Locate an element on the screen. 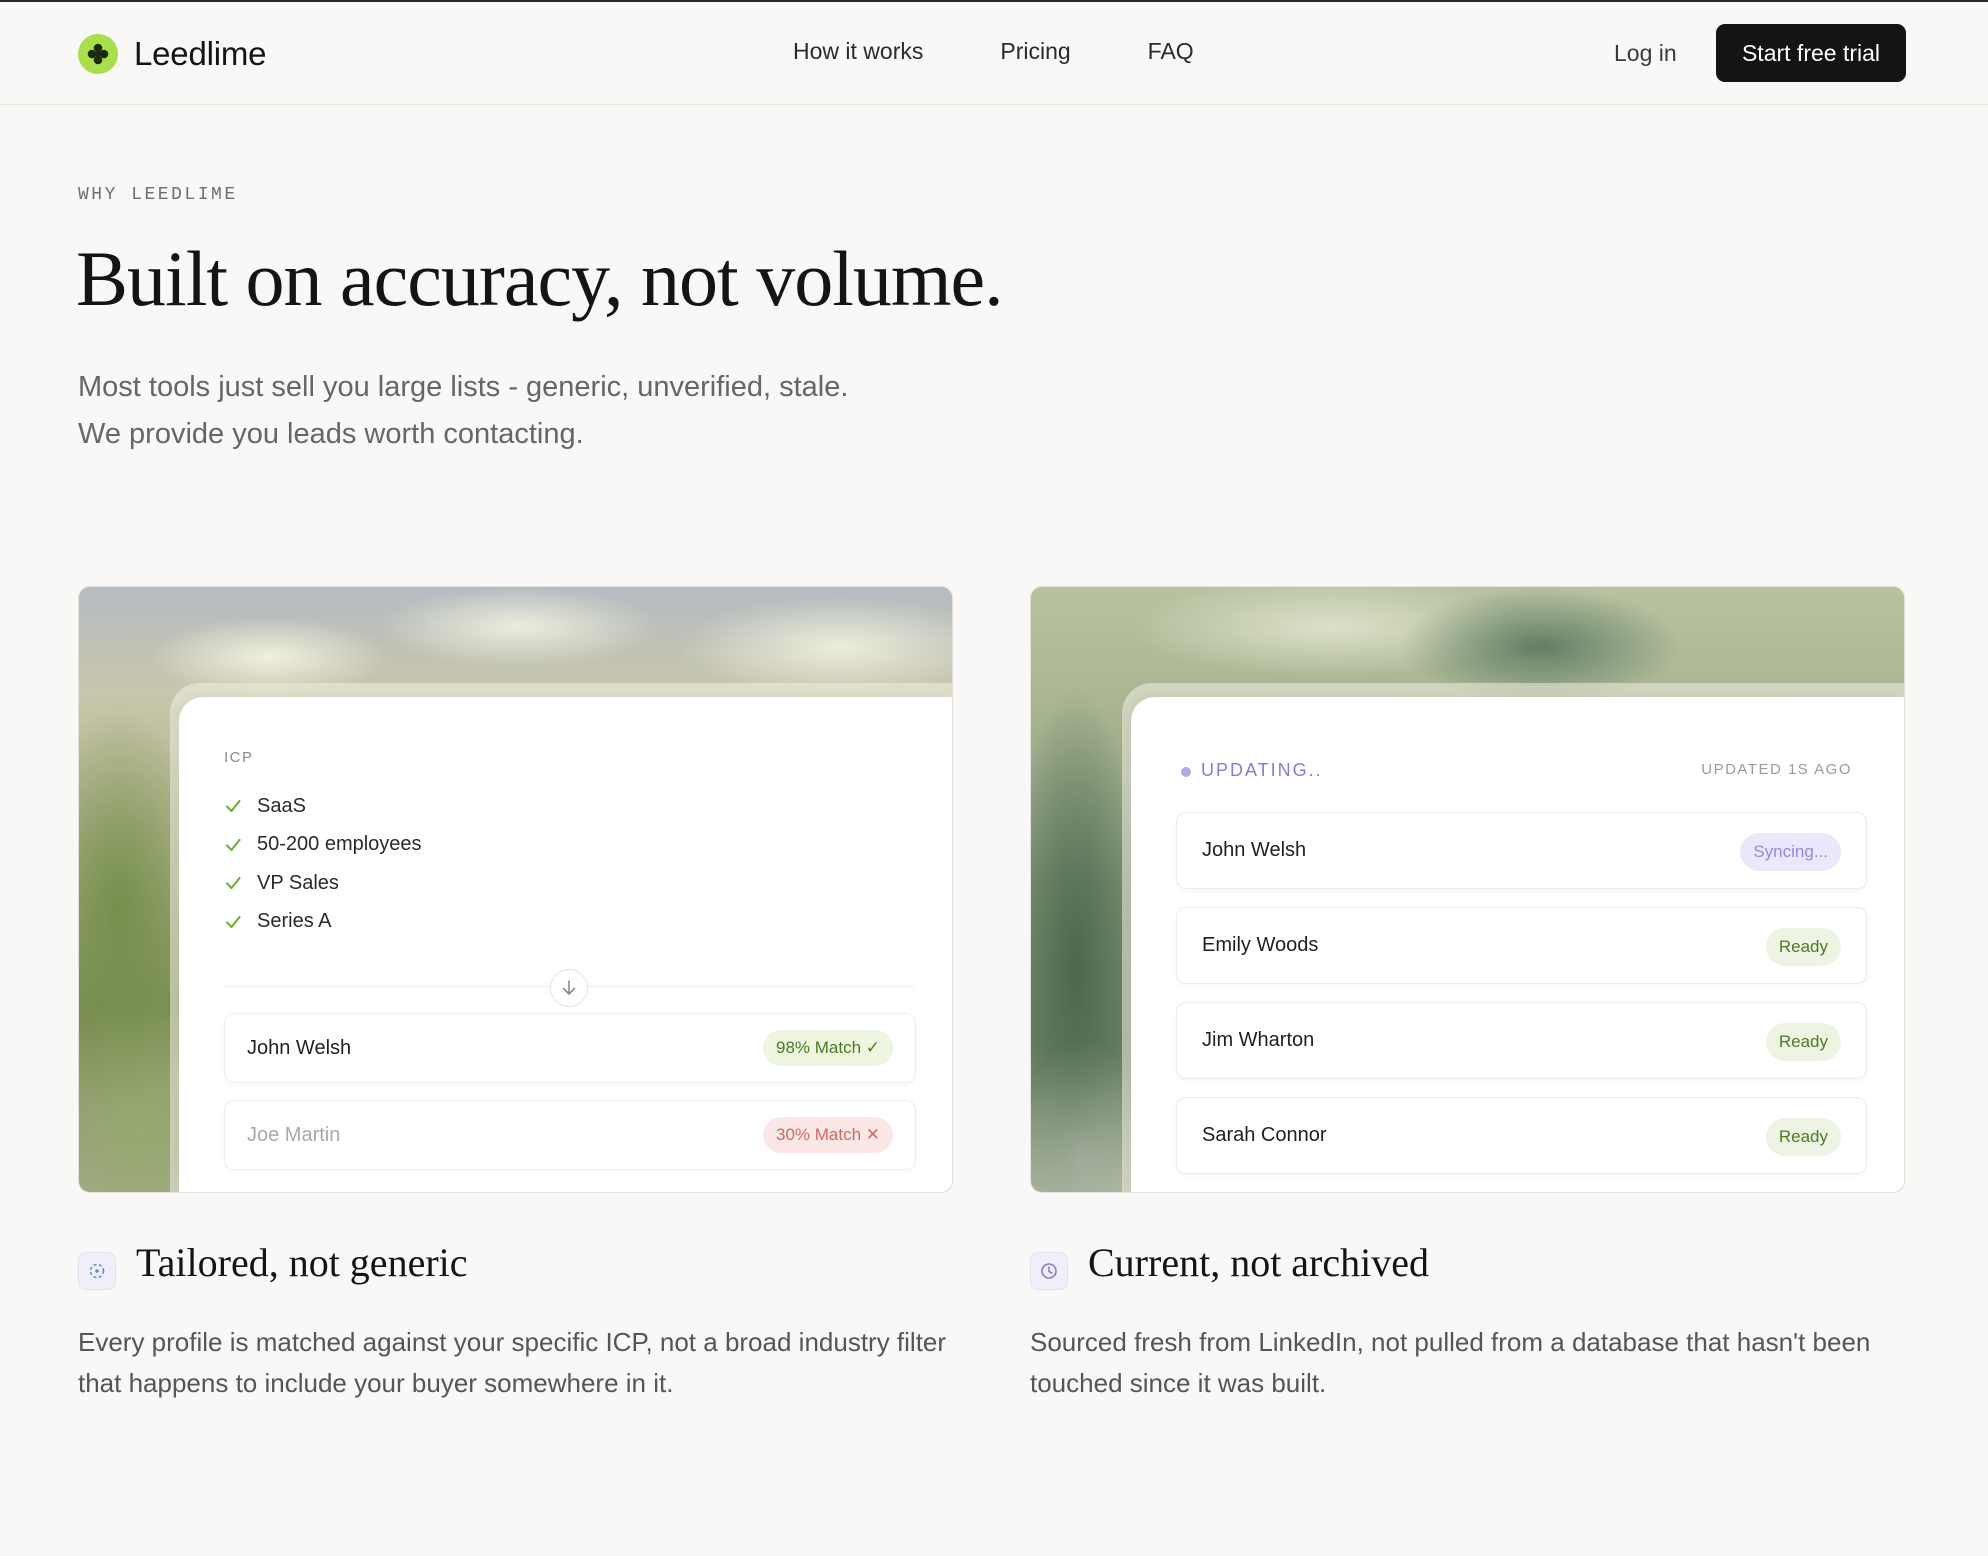 Image resolution: width=1988 pixels, height=1556 pixels. icp-criterion: Series A is located at coordinates (323, 922).